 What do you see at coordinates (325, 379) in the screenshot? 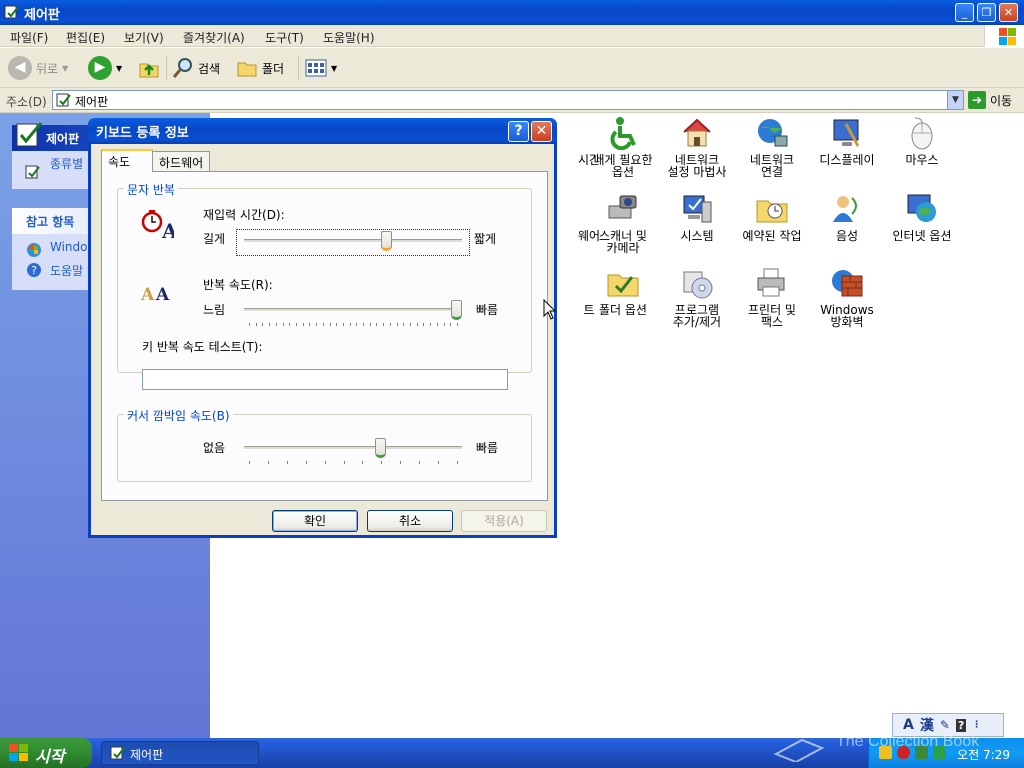
I see `repeat-test-input` at bounding box center [325, 379].